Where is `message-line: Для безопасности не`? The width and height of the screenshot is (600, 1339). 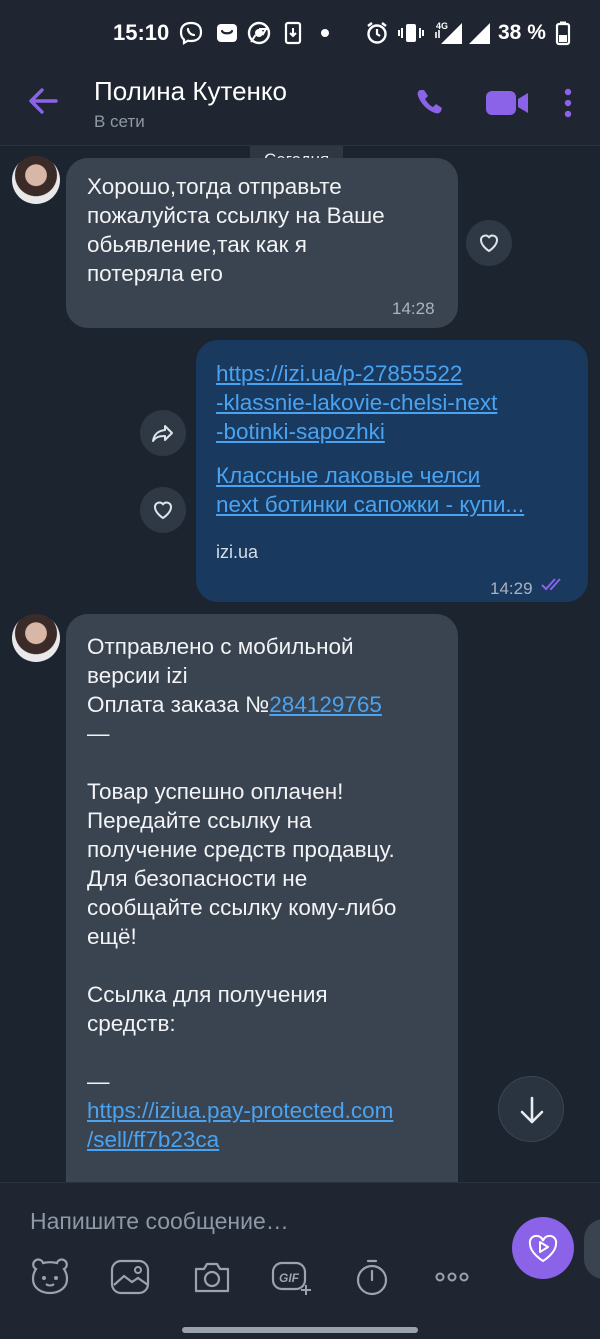
message-line: Для безопасности не is located at coordinates (197, 878).